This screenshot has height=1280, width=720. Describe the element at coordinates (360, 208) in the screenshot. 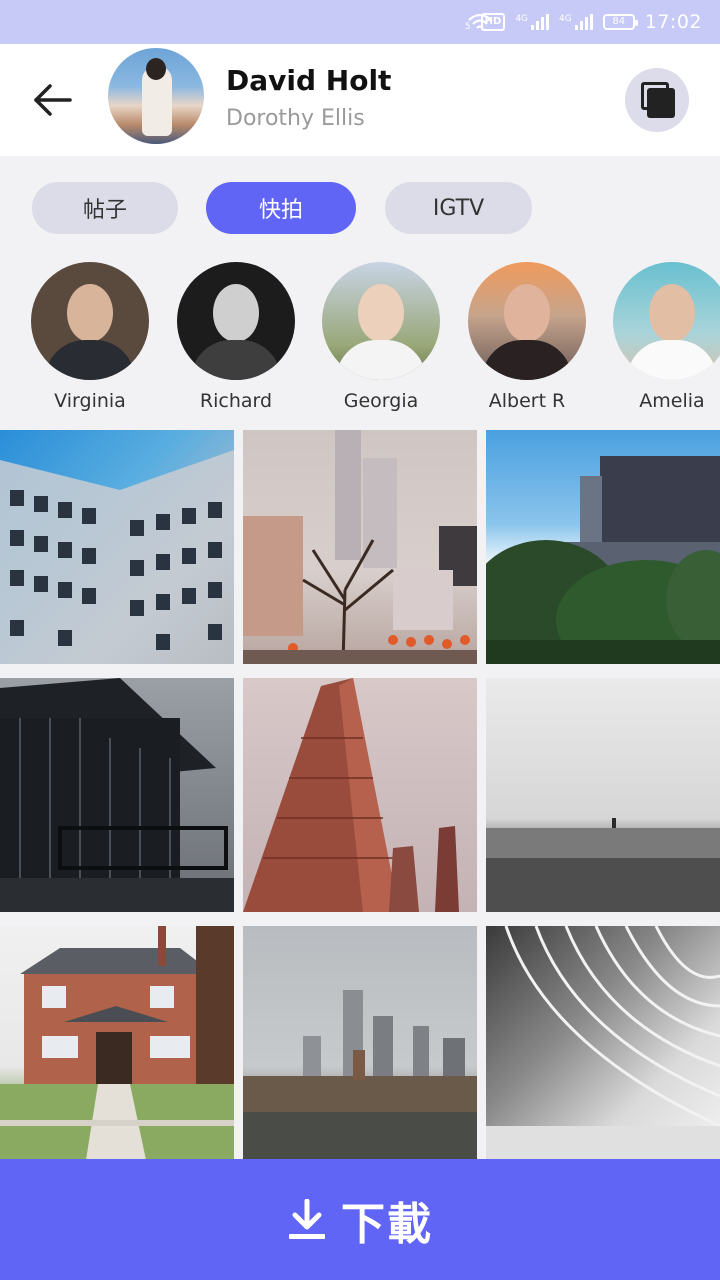

I see `content-tabs: 帖子 快拍 IGTV` at that location.